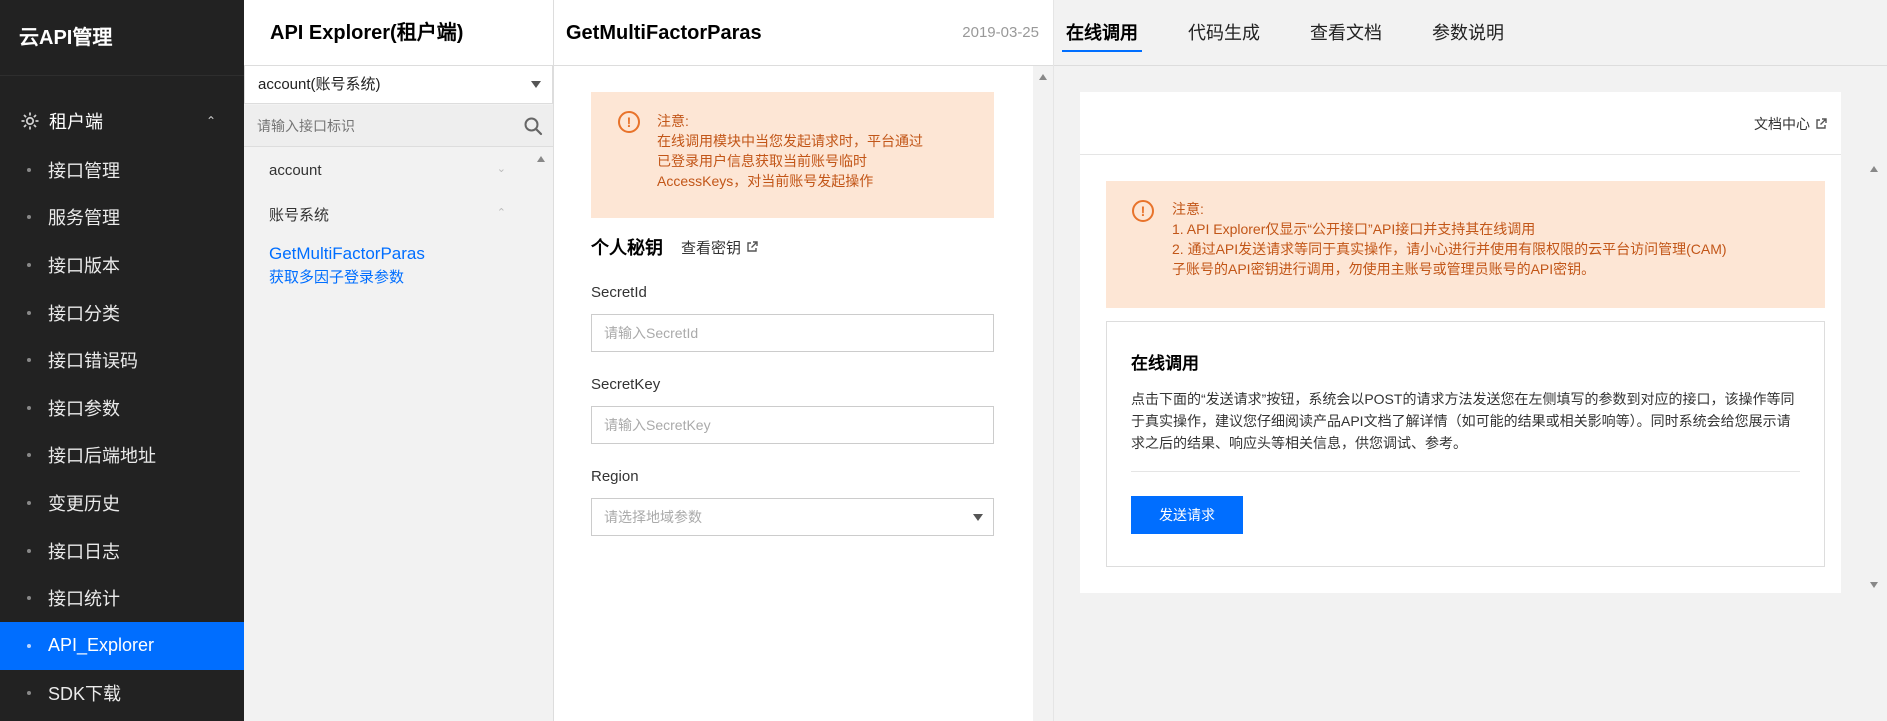 This screenshot has width=1887, height=721. What do you see at coordinates (84, 265) in the screenshot?
I see `sidebar-item-label: 接口版本` at bounding box center [84, 265].